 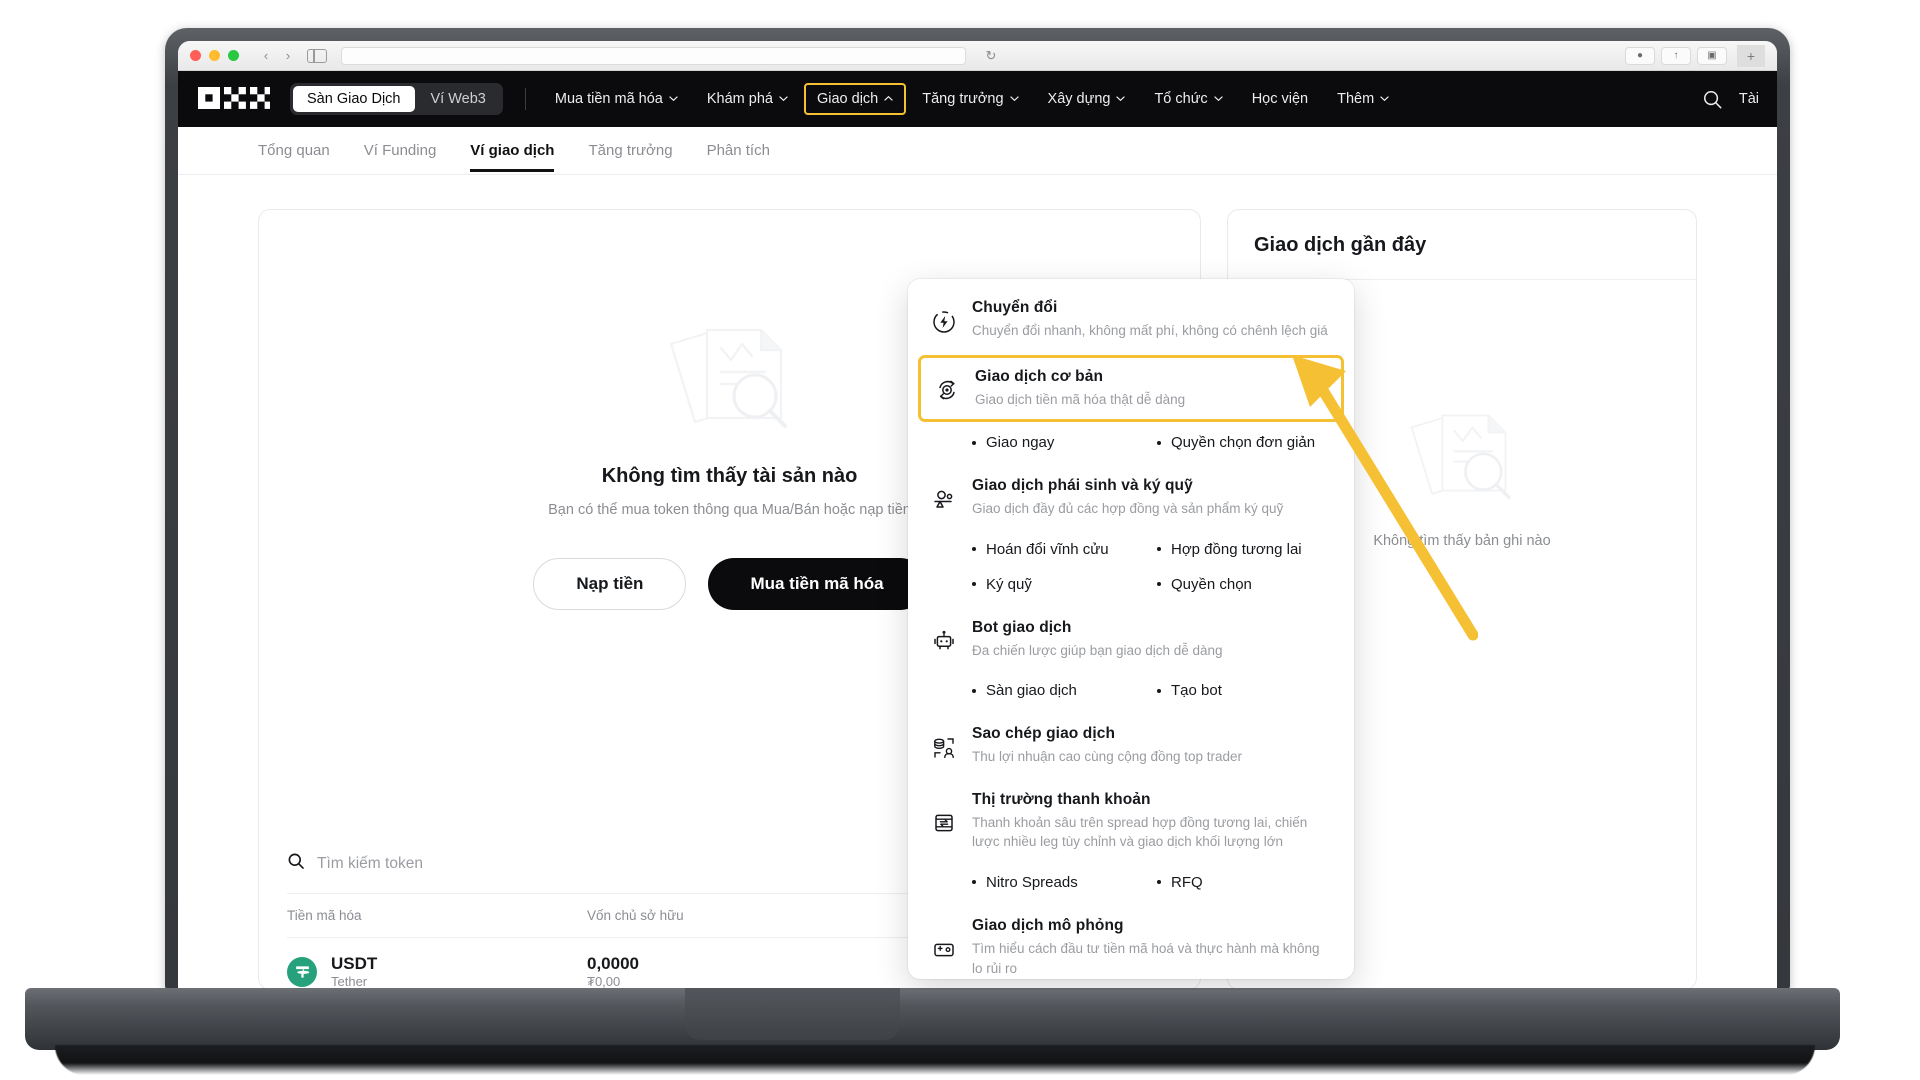 What do you see at coordinates (1244, 690) in the screenshot?
I see `sublink-create-bot: Tạo bot` at bounding box center [1244, 690].